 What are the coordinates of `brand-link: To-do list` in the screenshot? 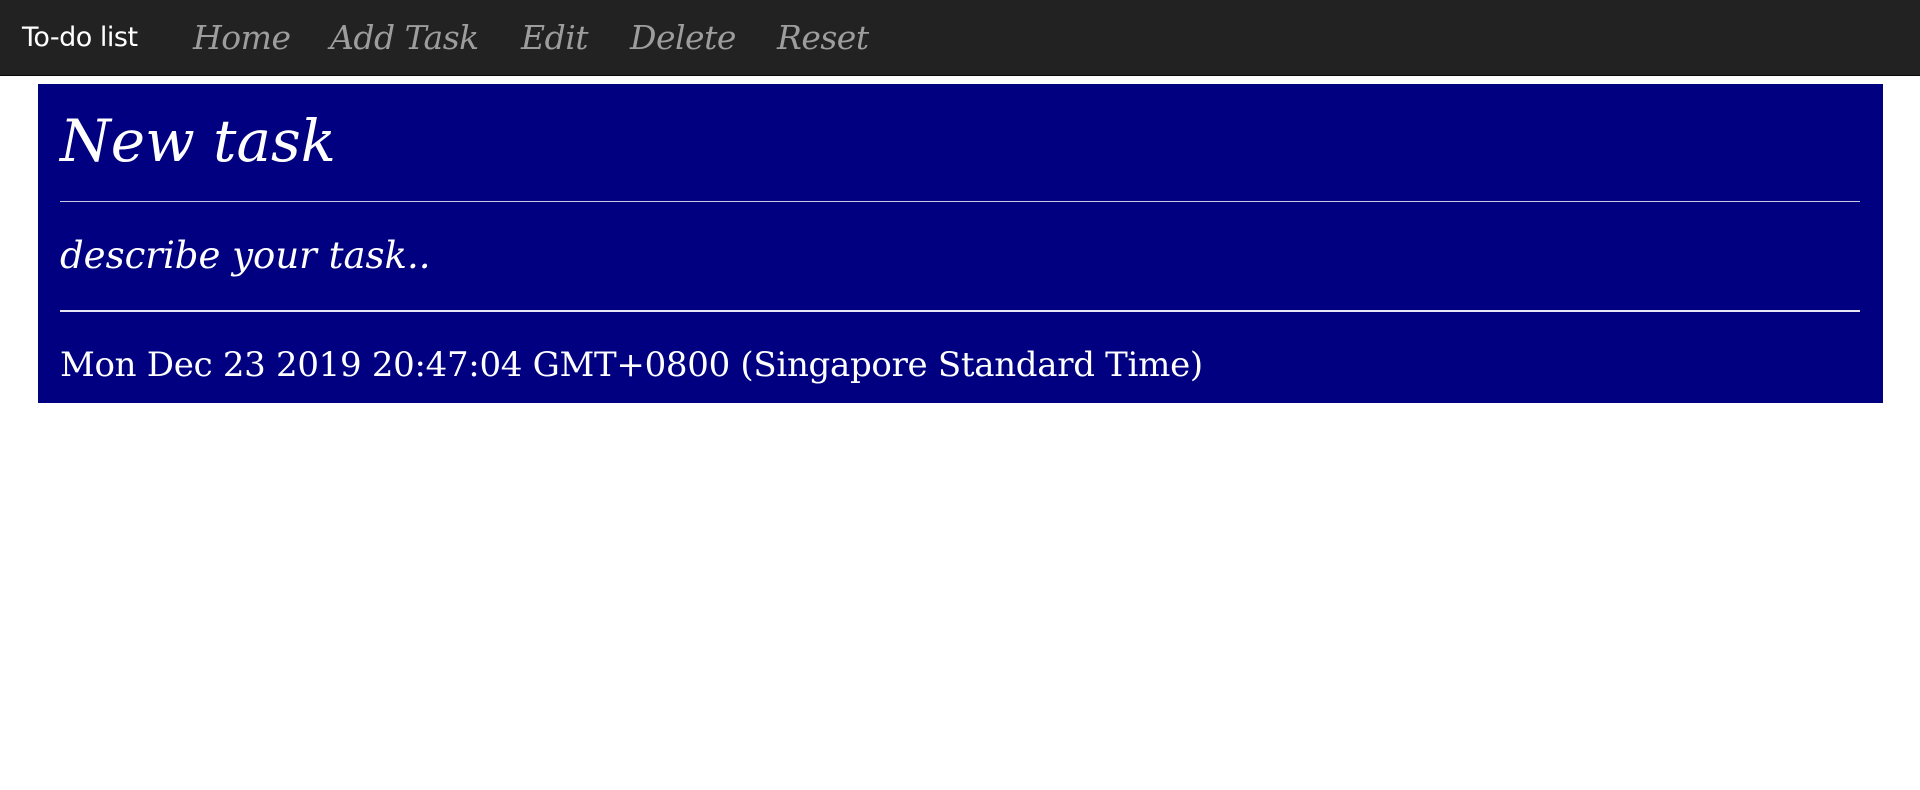 It's located at (80, 38).